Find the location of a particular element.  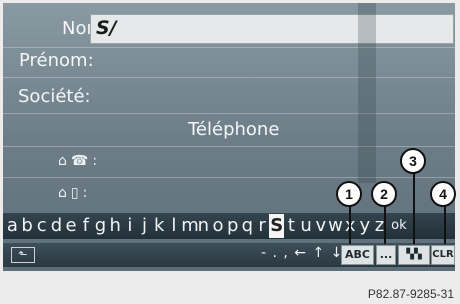

function-bar: ⬑ - . , ← ↑ ↓ → ABC ... ▚▚ CLR is located at coordinates (229, 255).